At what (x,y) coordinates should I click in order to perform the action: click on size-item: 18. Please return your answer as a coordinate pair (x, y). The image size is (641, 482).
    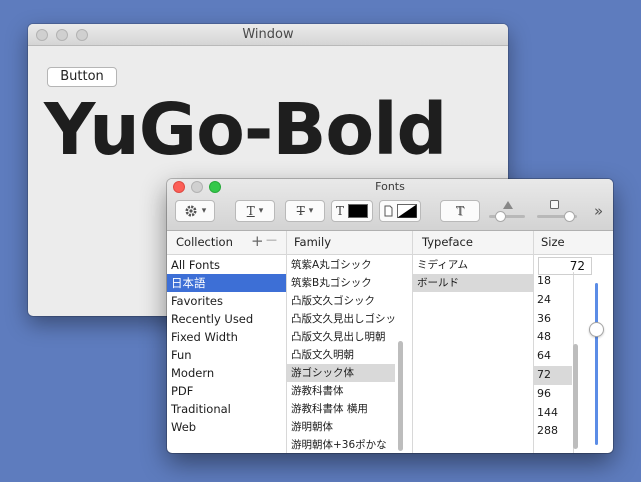
    Looking at the image, I should click on (553, 281).